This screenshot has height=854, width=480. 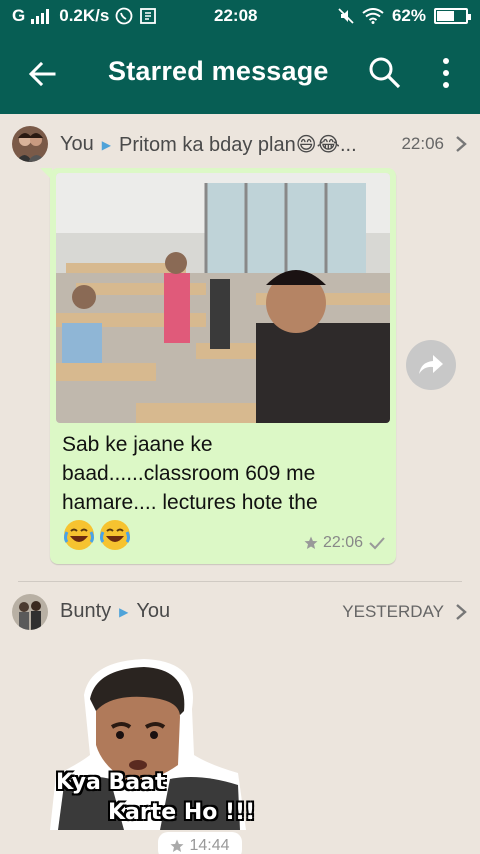 I want to click on message-meta: 14:44, so click(x=200, y=843).